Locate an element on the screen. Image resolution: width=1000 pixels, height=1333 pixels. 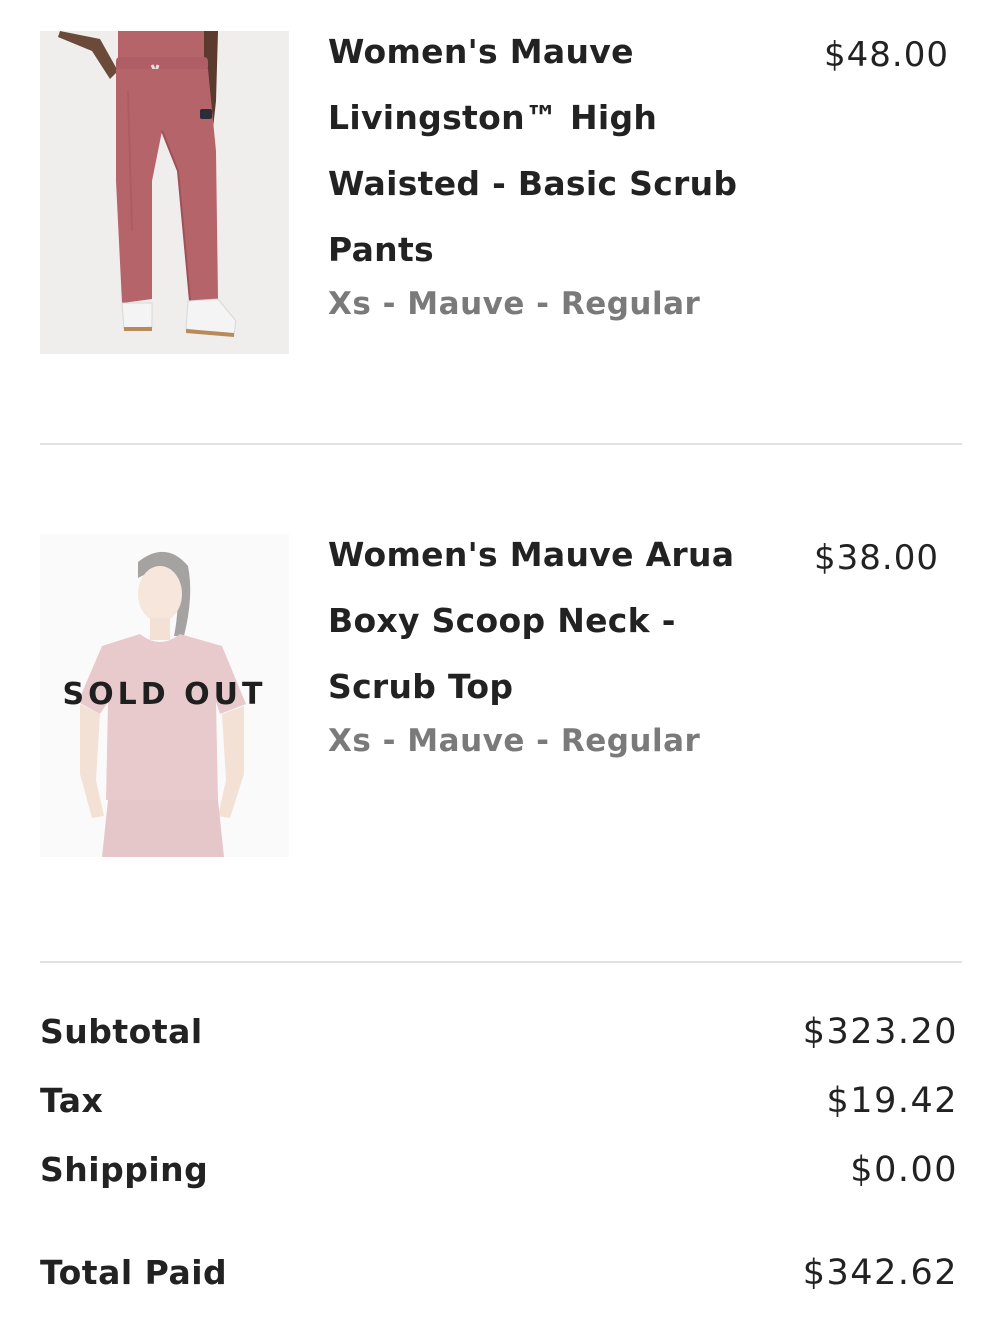
total-paid-value: $342.62 is located at coordinates (880, 1273).